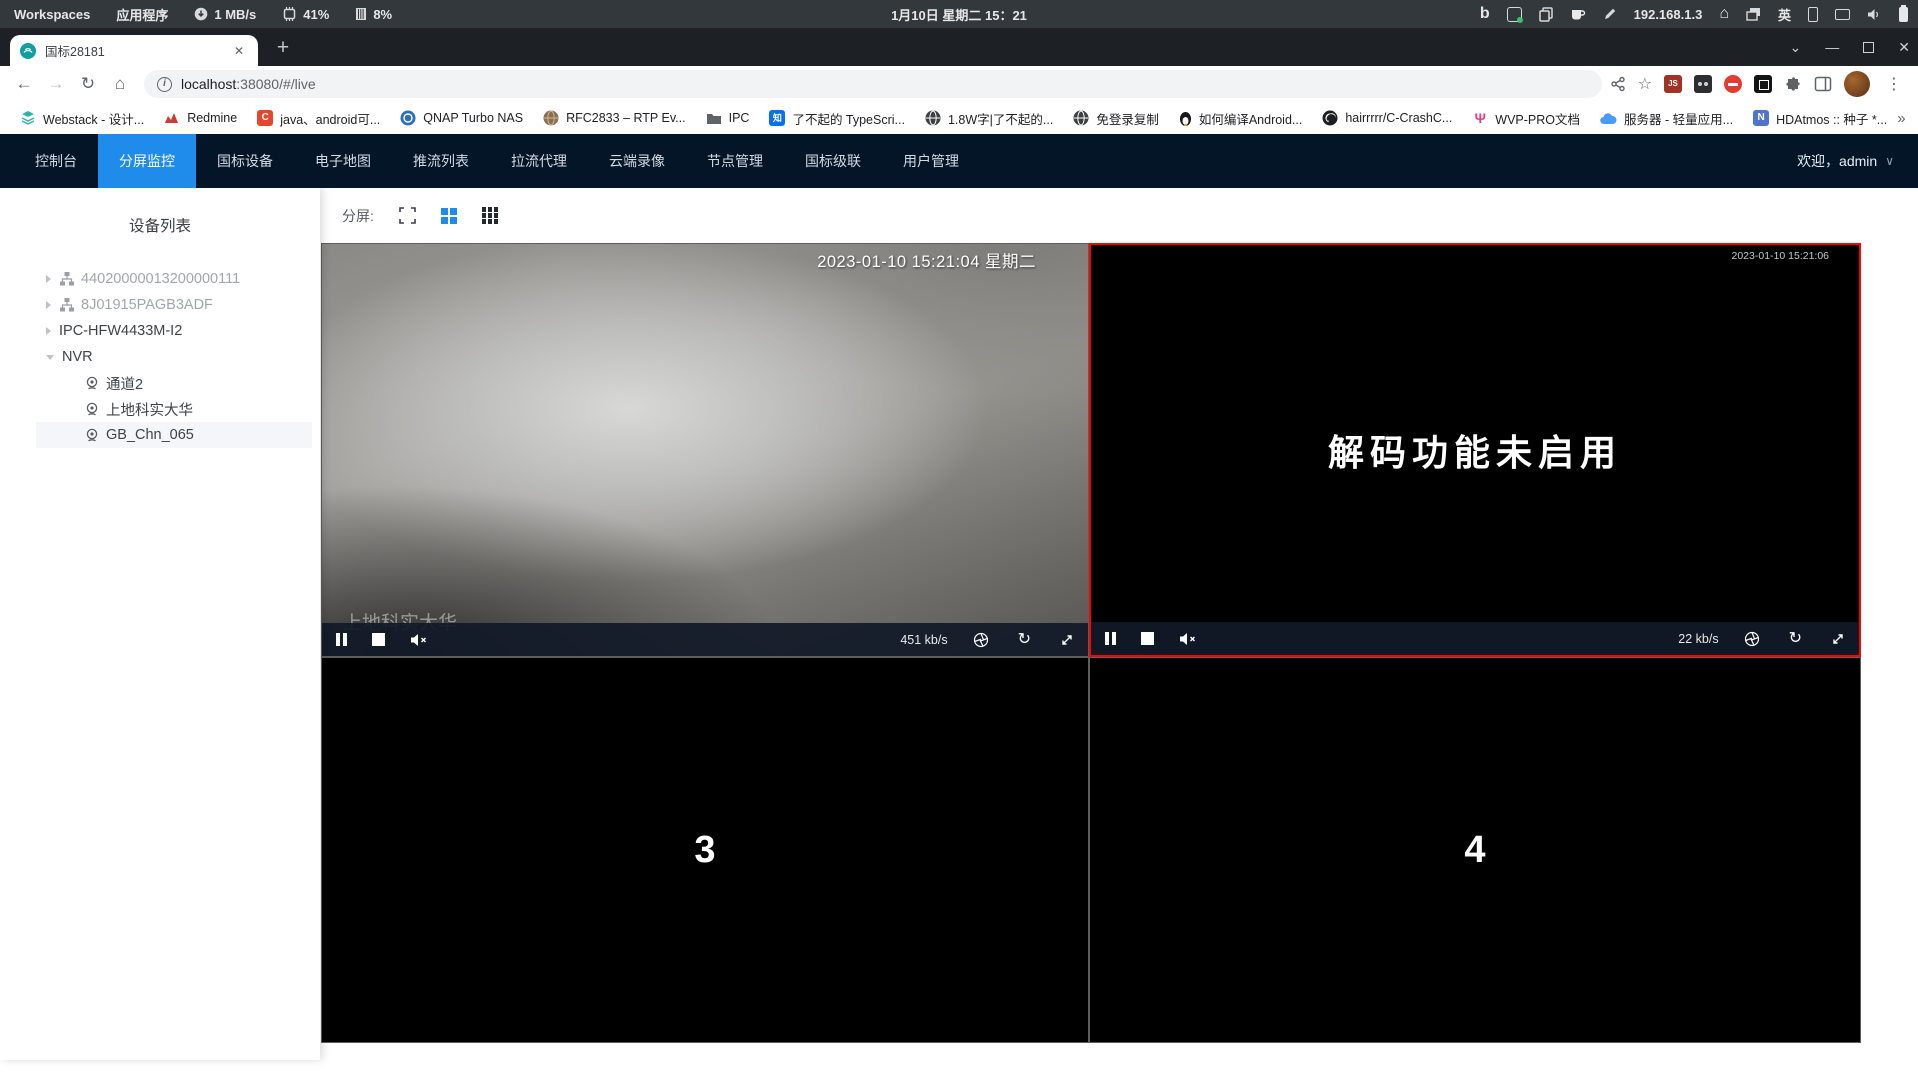 Image resolution: width=1918 pixels, height=1078 pixels. What do you see at coordinates (200, 118) in the screenshot?
I see `bookmark-redmine: Redmine` at bounding box center [200, 118].